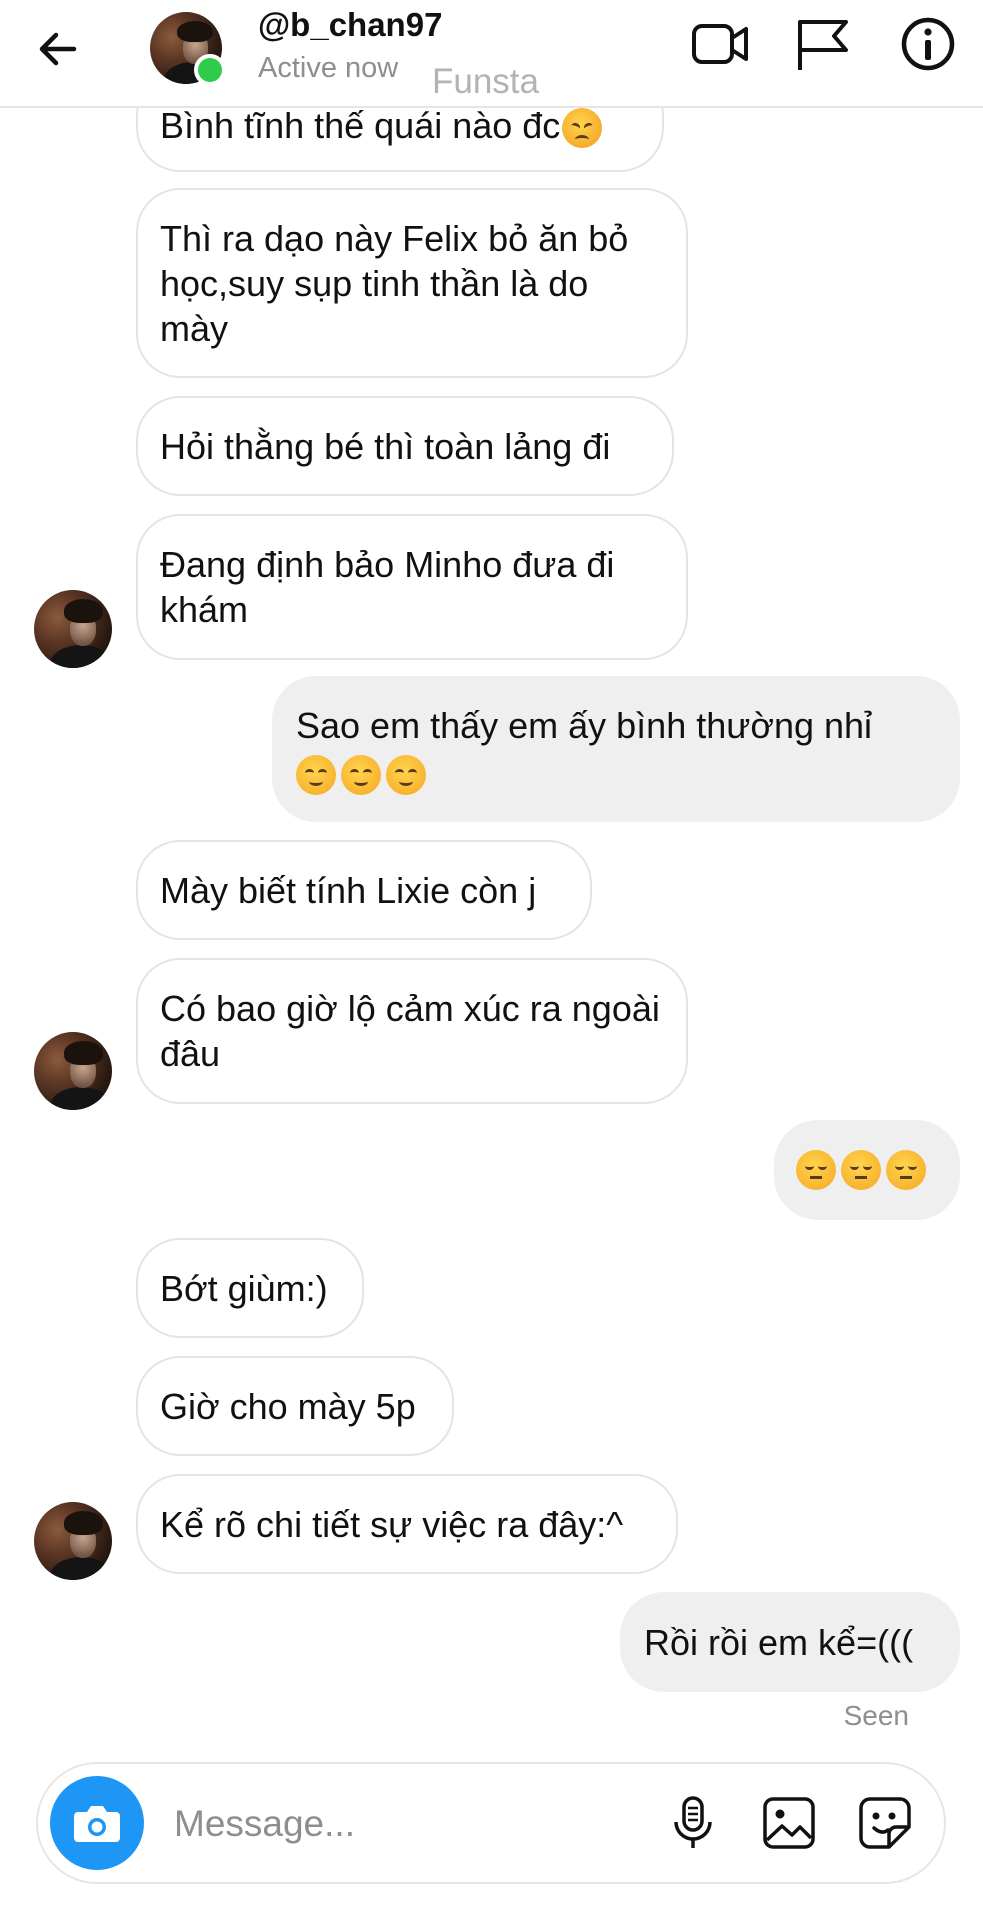 This screenshot has width=983, height=1920. Describe the element at coordinates (720, 44) in the screenshot. I see `video-camera-icon` at that location.